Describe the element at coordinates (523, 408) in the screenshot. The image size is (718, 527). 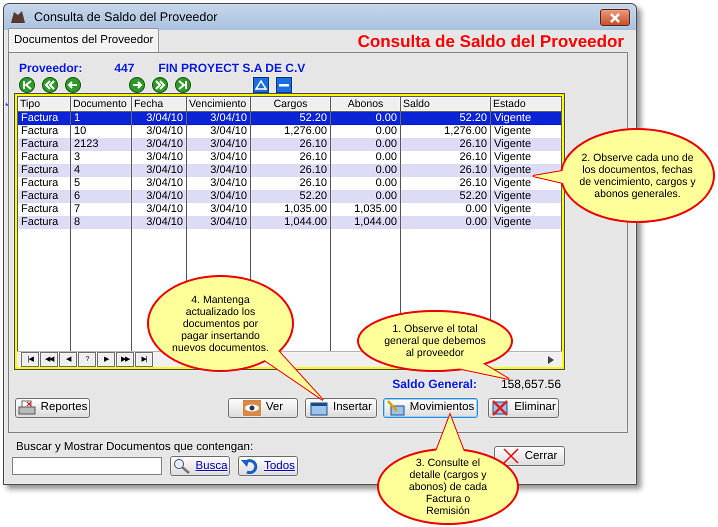
I see `delete-button: Eliminar` at that location.